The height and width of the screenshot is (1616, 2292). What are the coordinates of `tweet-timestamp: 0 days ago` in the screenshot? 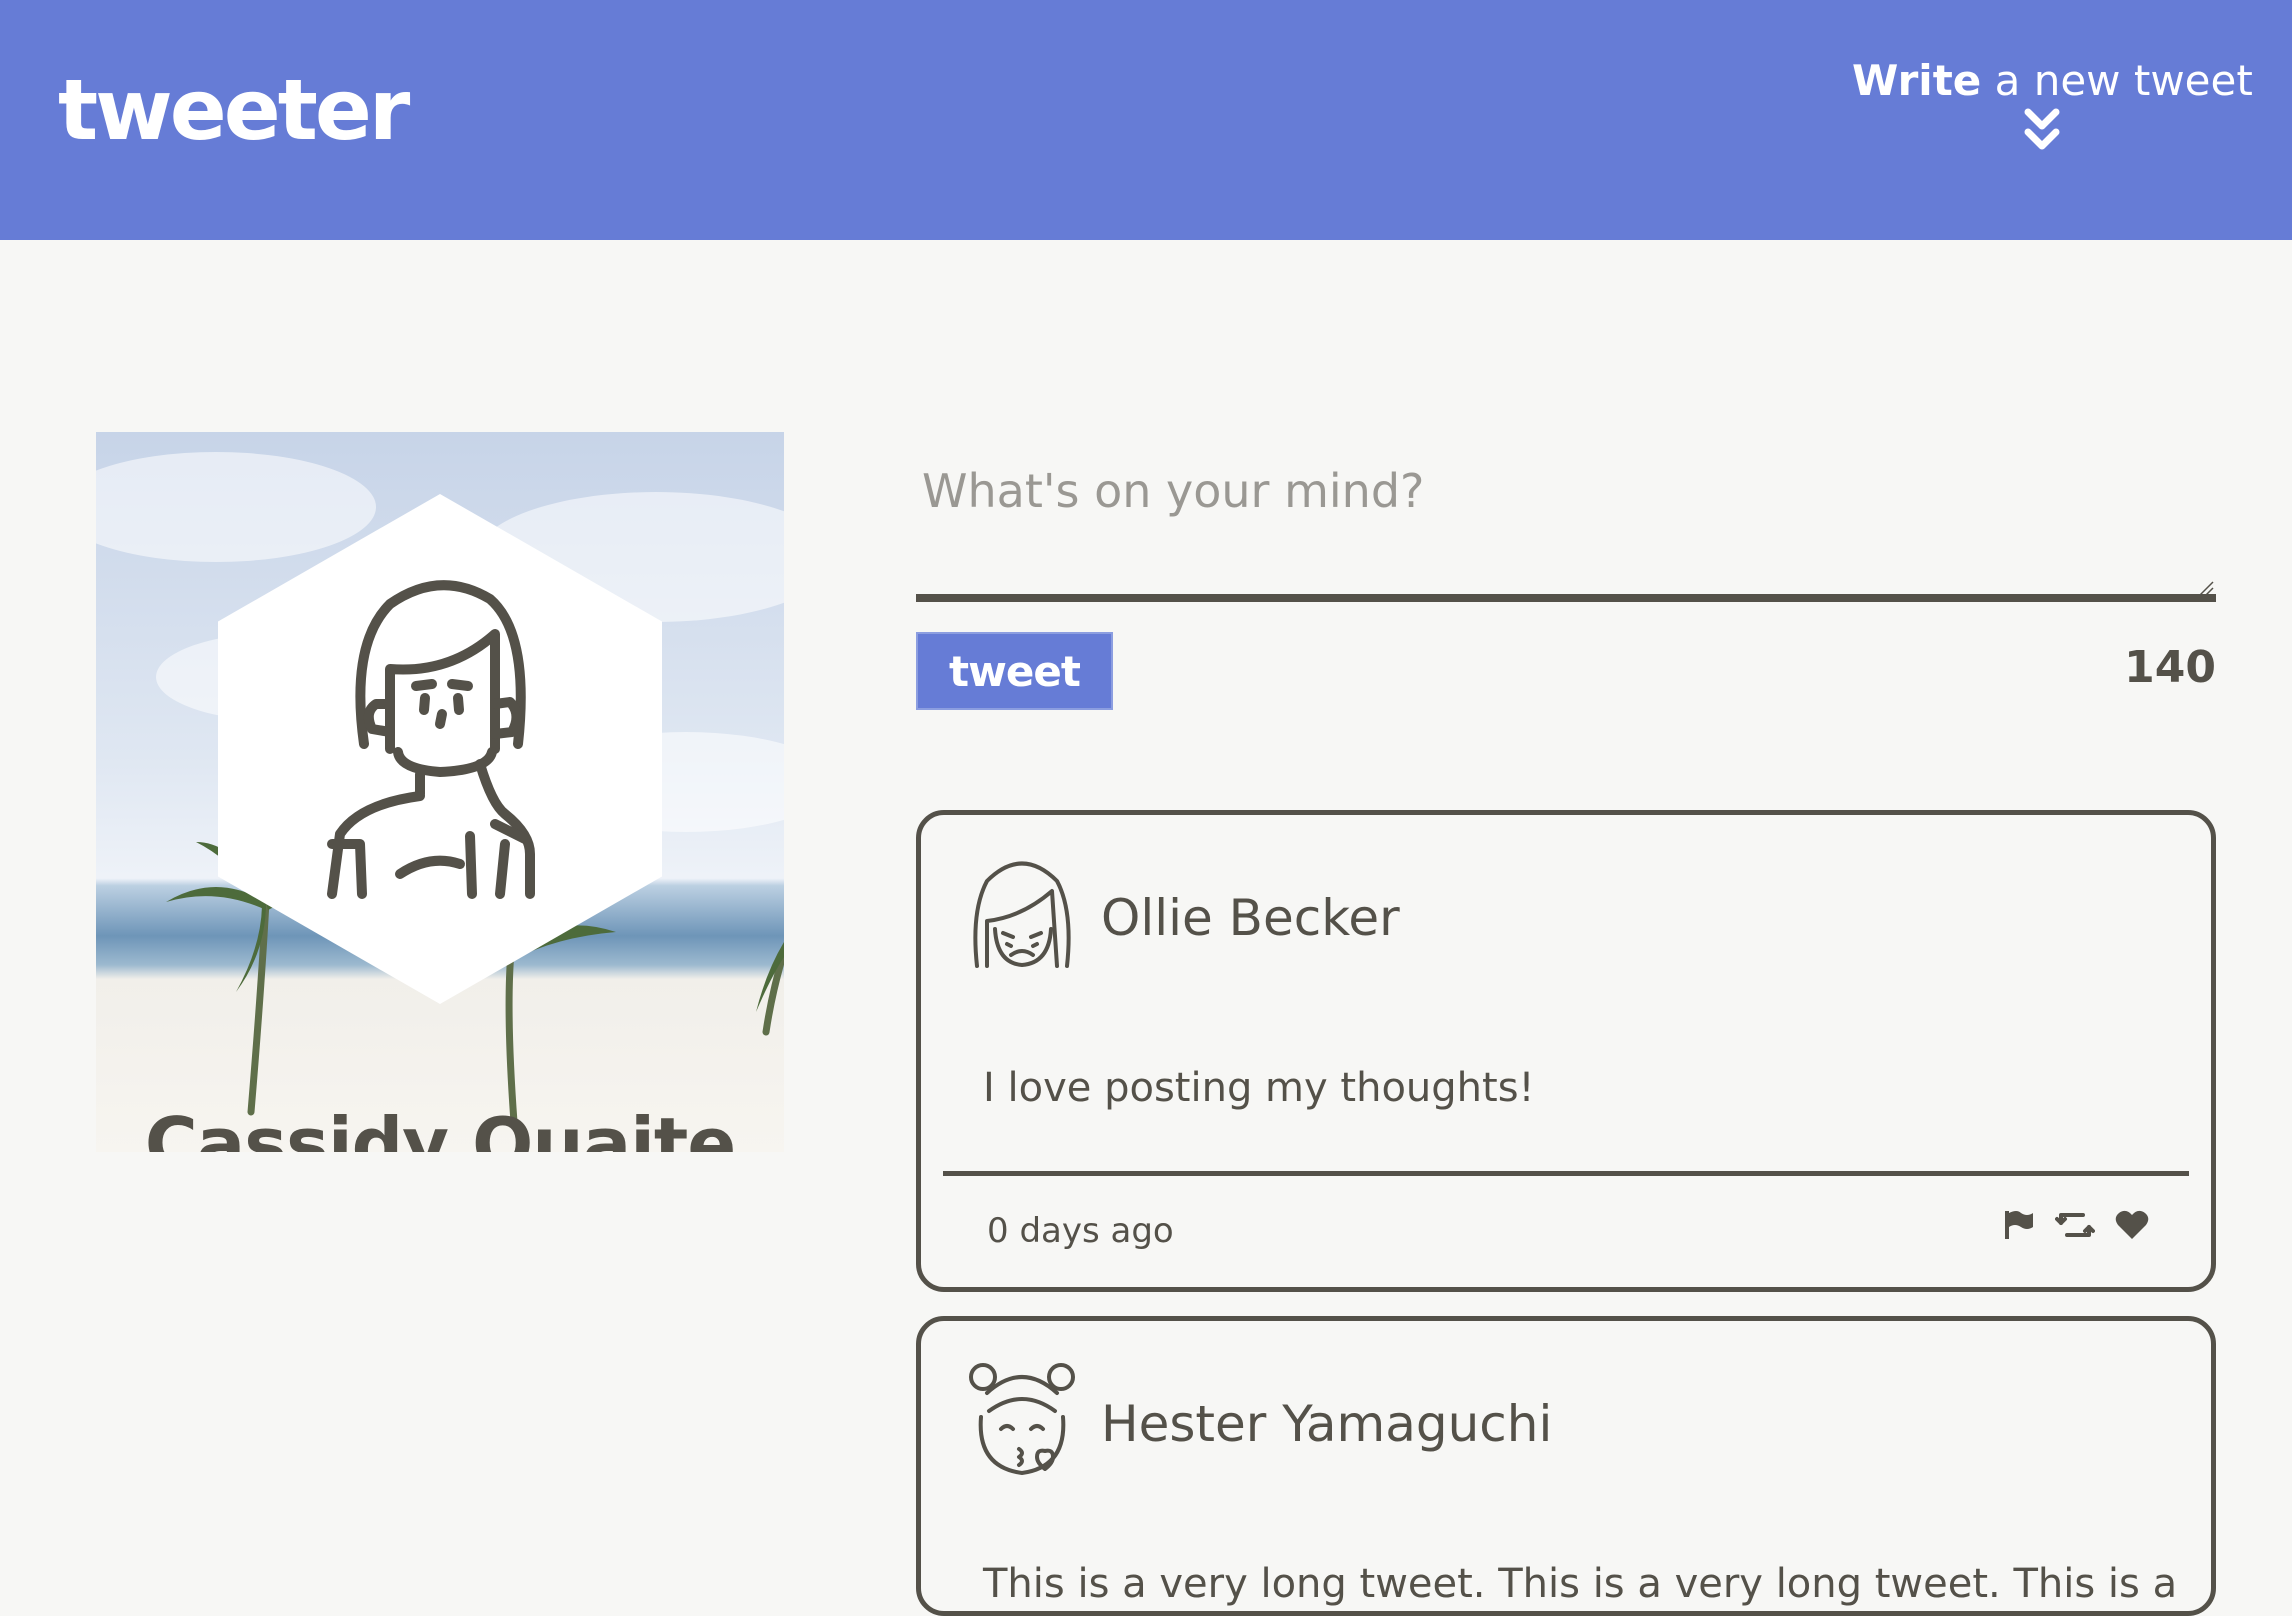 It's located at (1080, 1231).